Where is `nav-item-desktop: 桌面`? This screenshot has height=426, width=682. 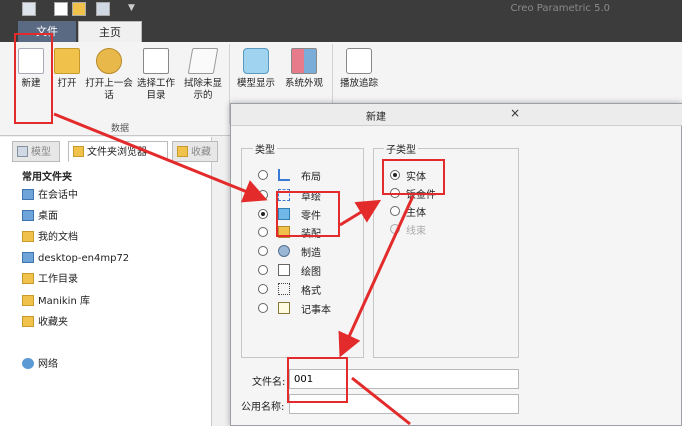 nav-item-desktop: 桌面 is located at coordinates (40, 217).